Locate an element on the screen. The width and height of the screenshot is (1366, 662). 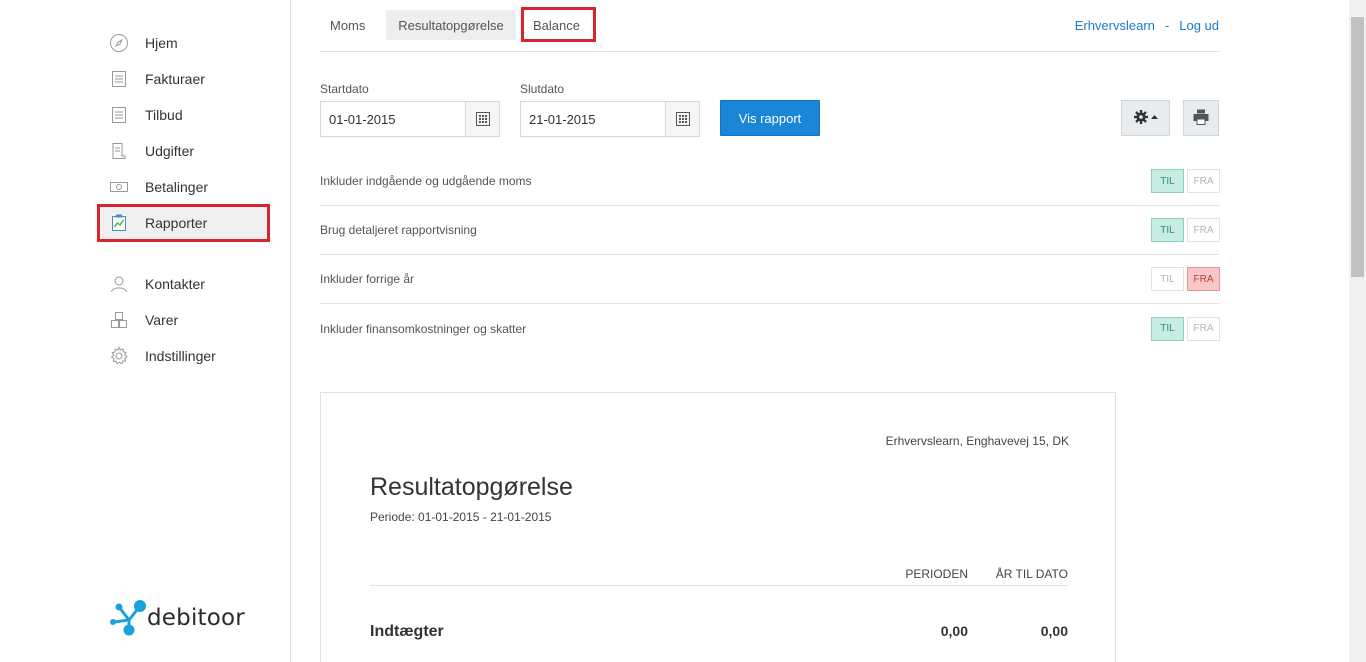
tabs-divider is located at coordinates (770, 51).